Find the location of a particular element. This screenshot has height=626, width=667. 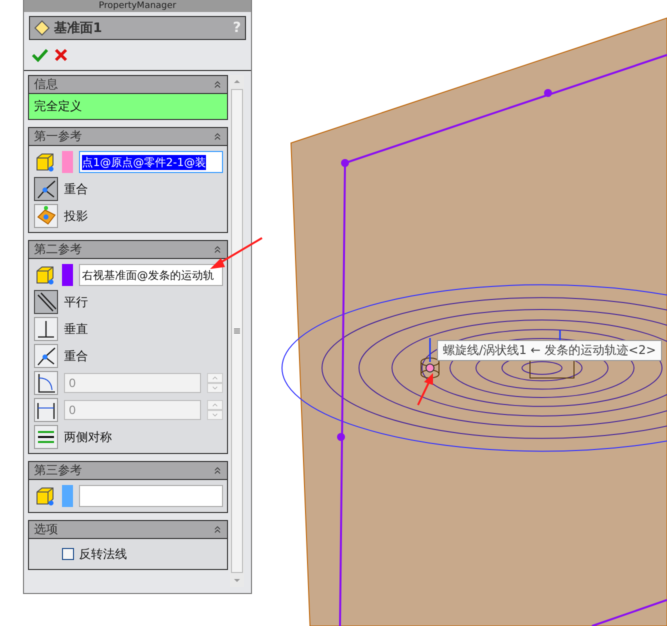

tooltip: 螺旋线/涡状线1 ← 发条的运动轨迹<2> is located at coordinates (549, 350).